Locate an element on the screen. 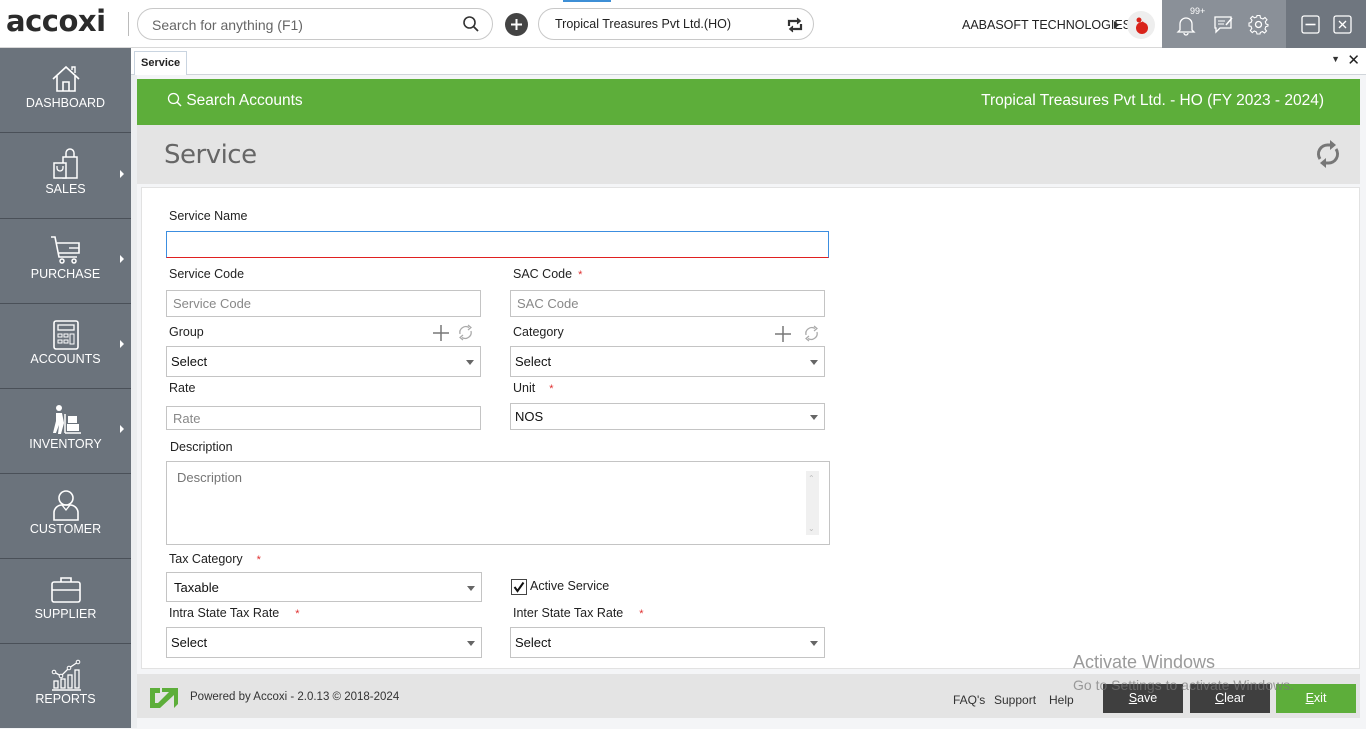 This screenshot has height=729, width=1366. close-window-icon is located at coordinates (1342, 24).